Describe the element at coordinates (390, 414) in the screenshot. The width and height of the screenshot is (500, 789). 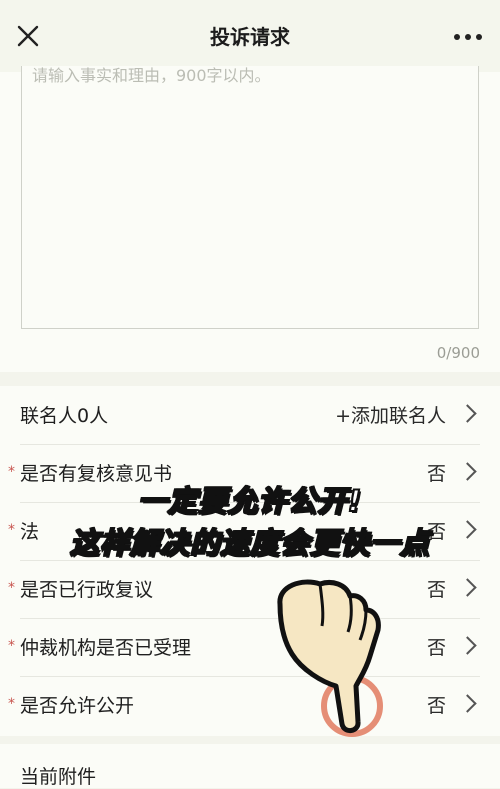
I see `add-co-signer-link: +添加联名人` at that location.